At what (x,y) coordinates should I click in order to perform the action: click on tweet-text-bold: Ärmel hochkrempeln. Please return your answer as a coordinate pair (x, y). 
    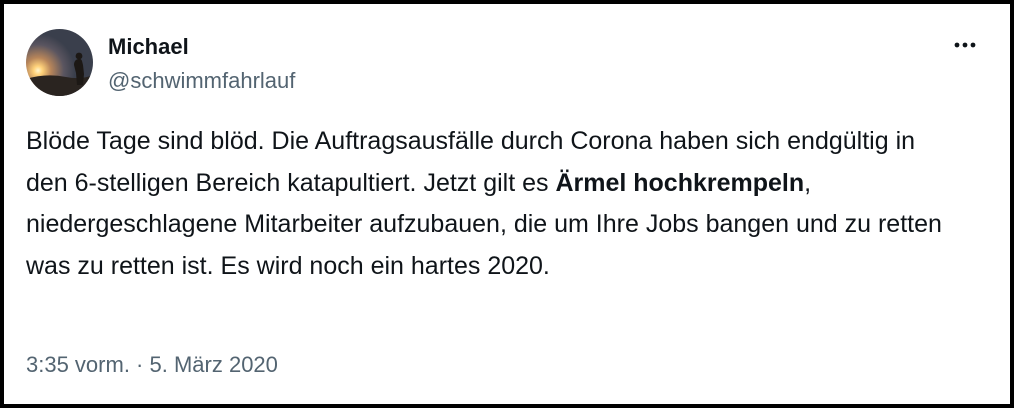
    Looking at the image, I should click on (680, 182).